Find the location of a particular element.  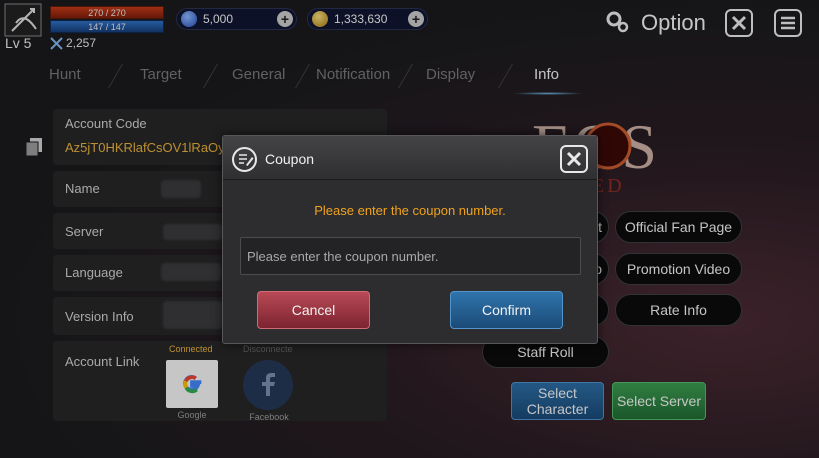

dialog-close-button is located at coordinates (574, 159).